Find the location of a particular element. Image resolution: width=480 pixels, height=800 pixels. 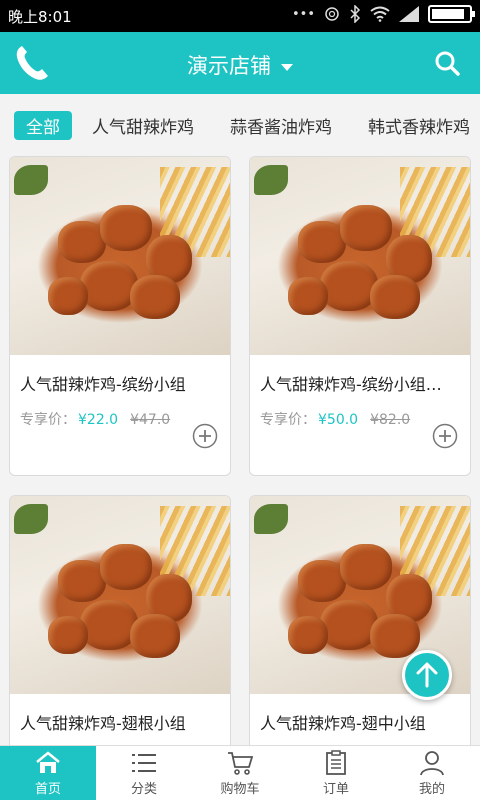

product-name: 人气甜辣炸鸡-翅根小组 is located at coordinates (103, 723).